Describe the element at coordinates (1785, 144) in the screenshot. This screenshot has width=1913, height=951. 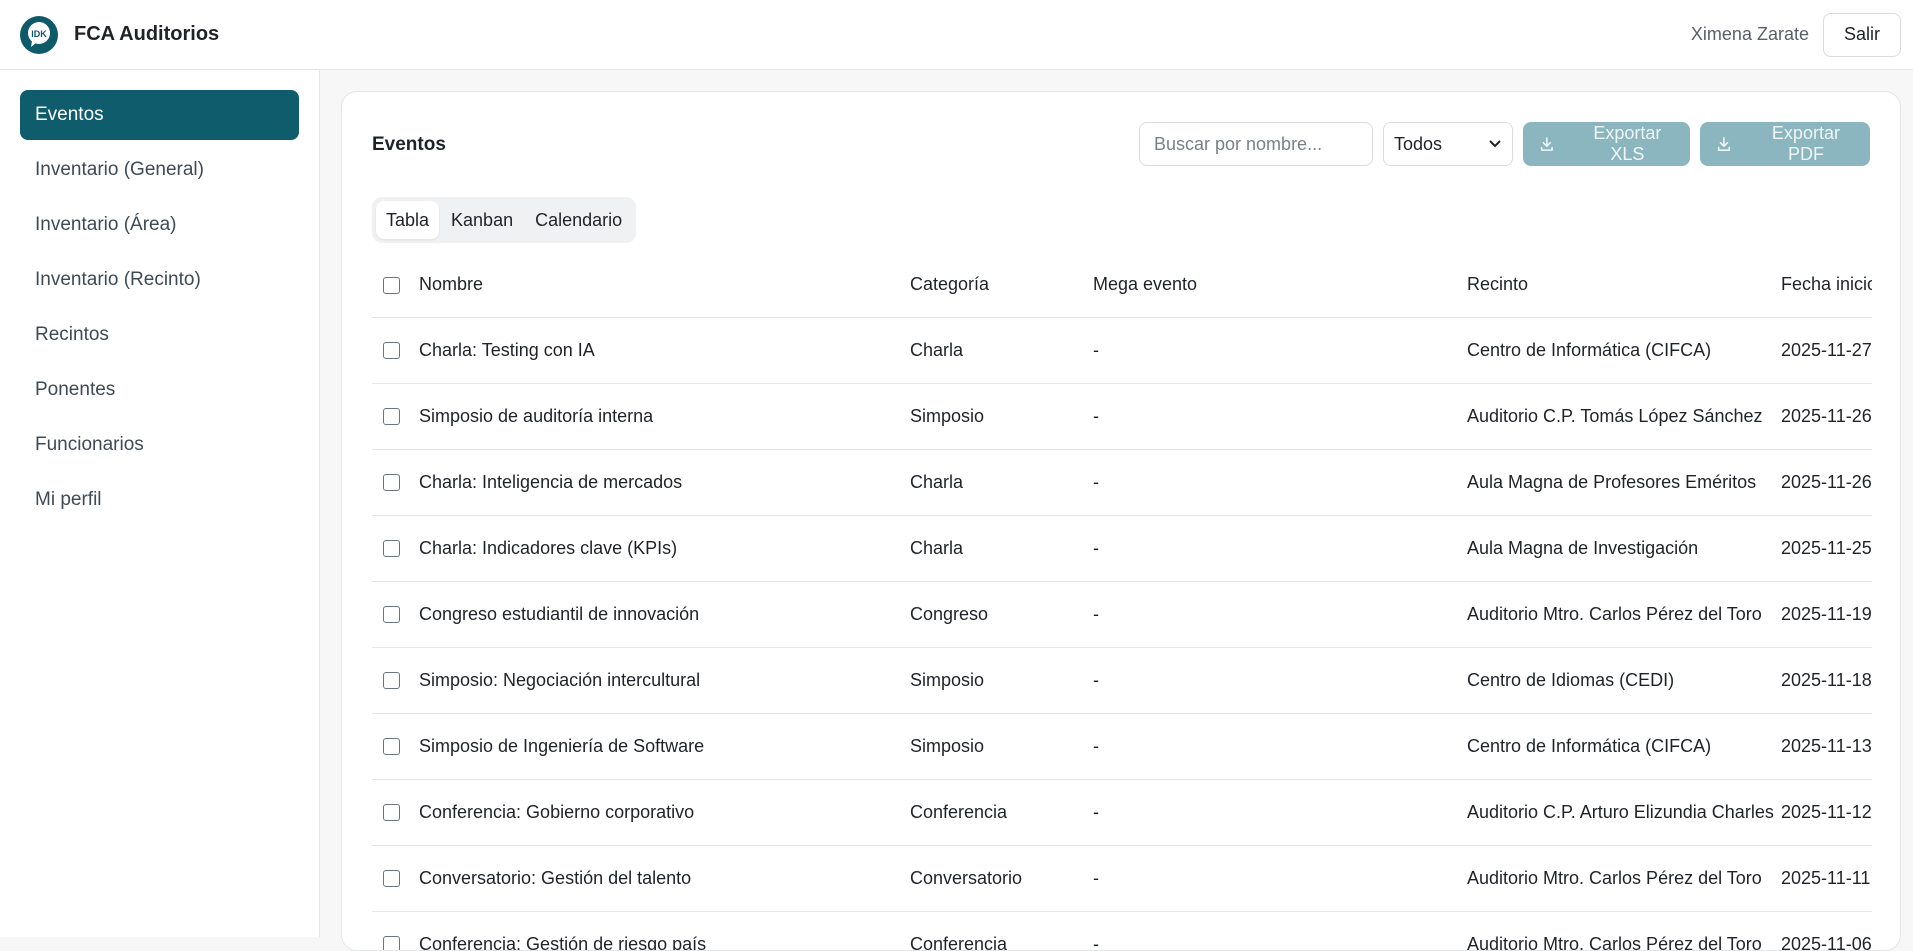
I see `export-pdf-button: Exportar PDF` at that location.